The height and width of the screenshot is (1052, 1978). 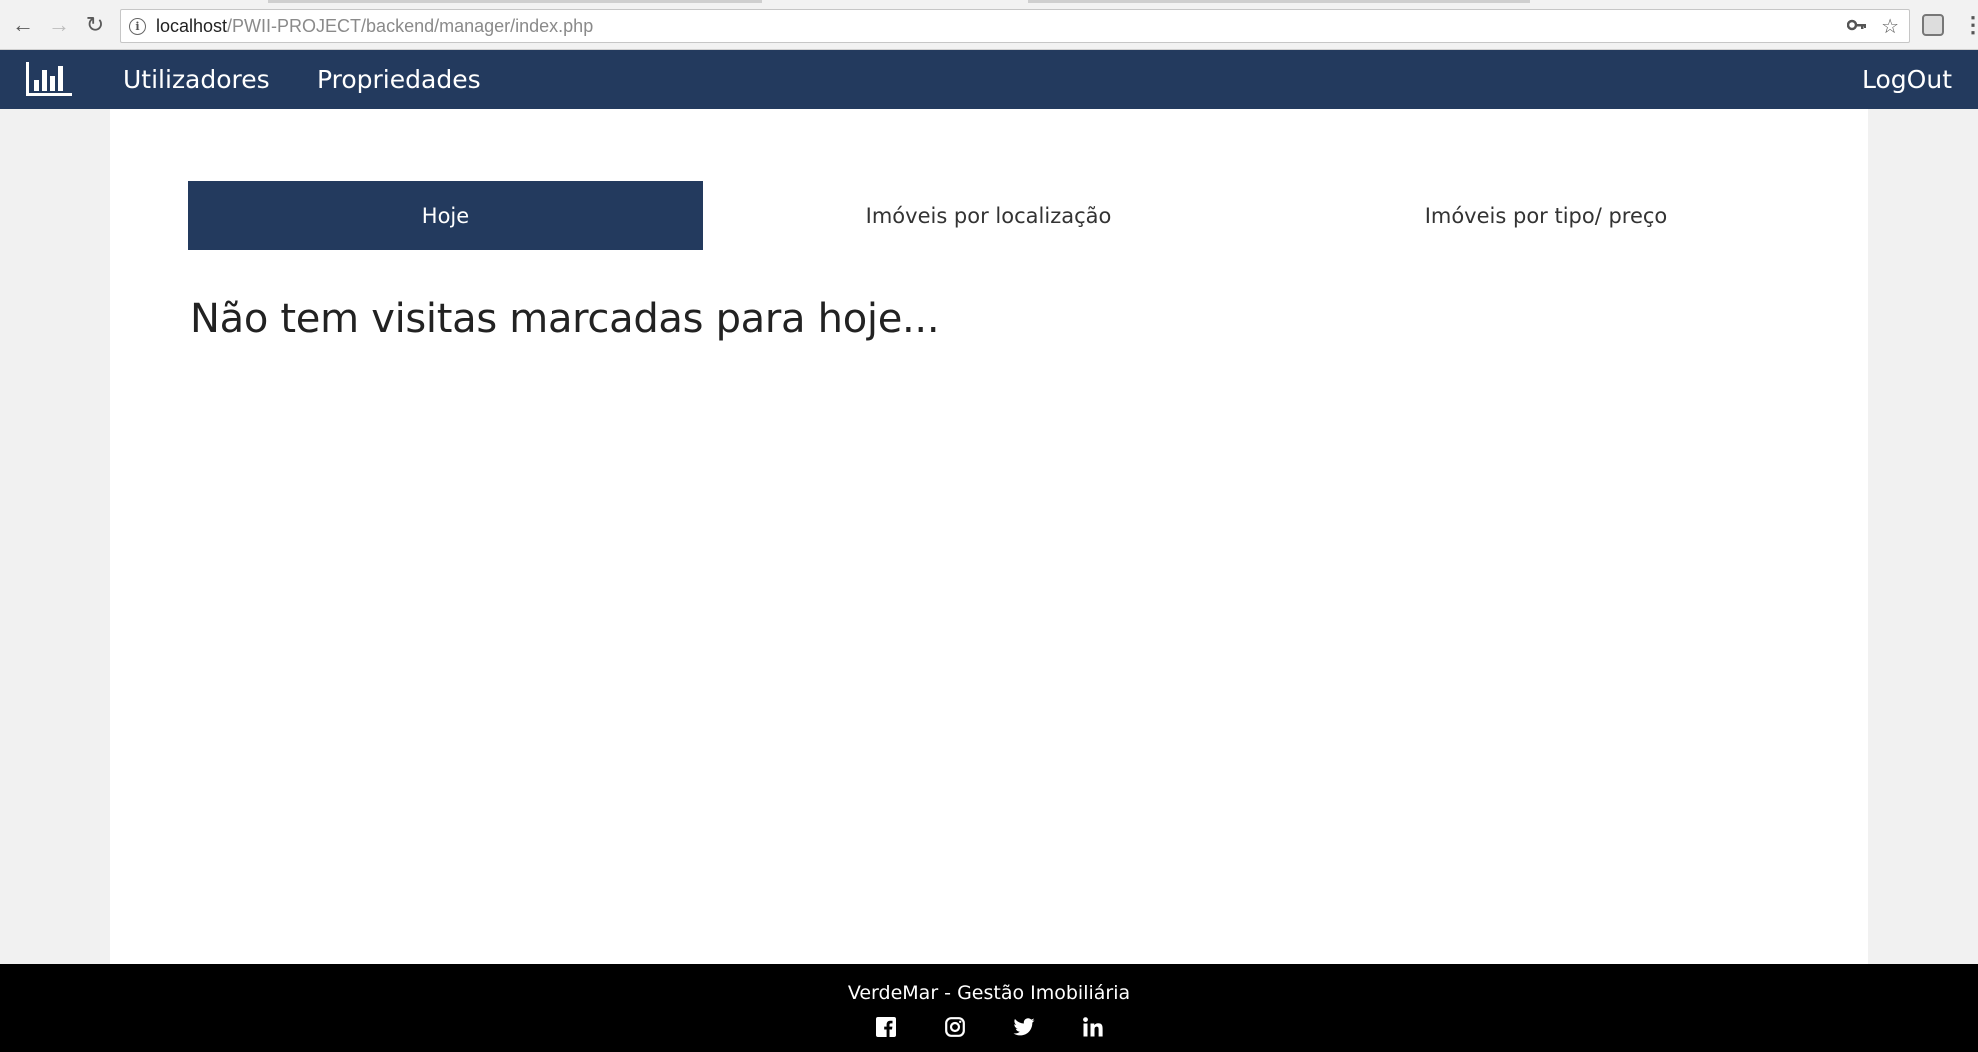 What do you see at coordinates (49, 79) in the screenshot?
I see `bar-chart-icon` at bounding box center [49, 79].